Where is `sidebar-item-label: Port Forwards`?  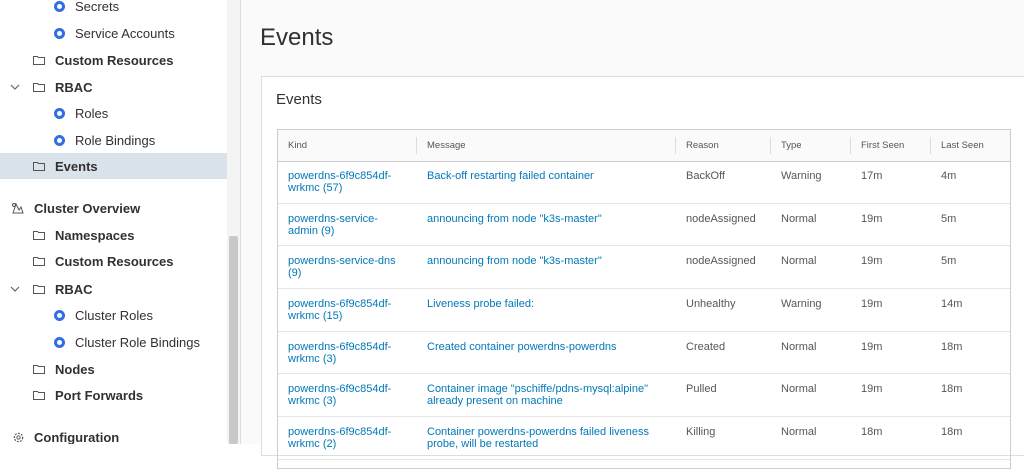 sidebar-item-label: Port Forwards is located at coordinates (99, 395).